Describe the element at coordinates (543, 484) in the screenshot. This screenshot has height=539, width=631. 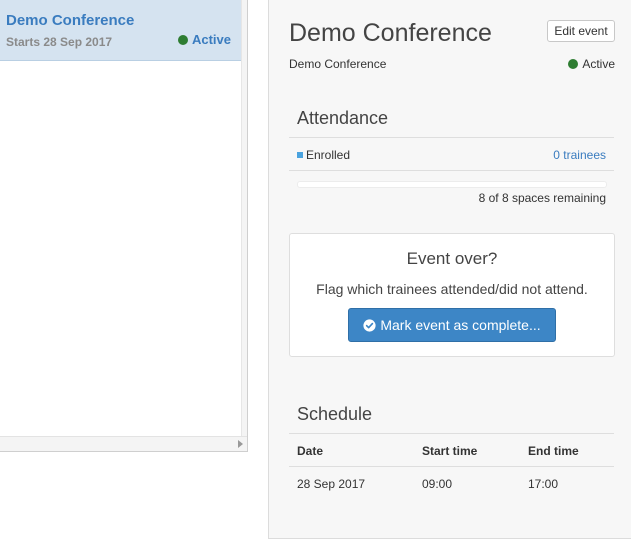
I see `schedule-row-end-time: 17:00` at that location.